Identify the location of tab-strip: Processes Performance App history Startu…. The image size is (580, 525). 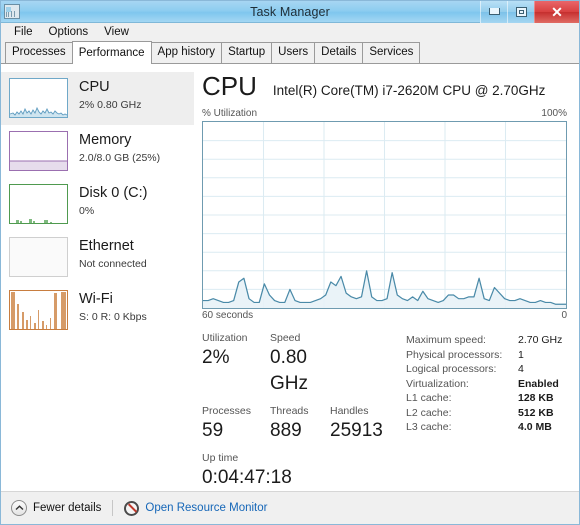
(290, 52).